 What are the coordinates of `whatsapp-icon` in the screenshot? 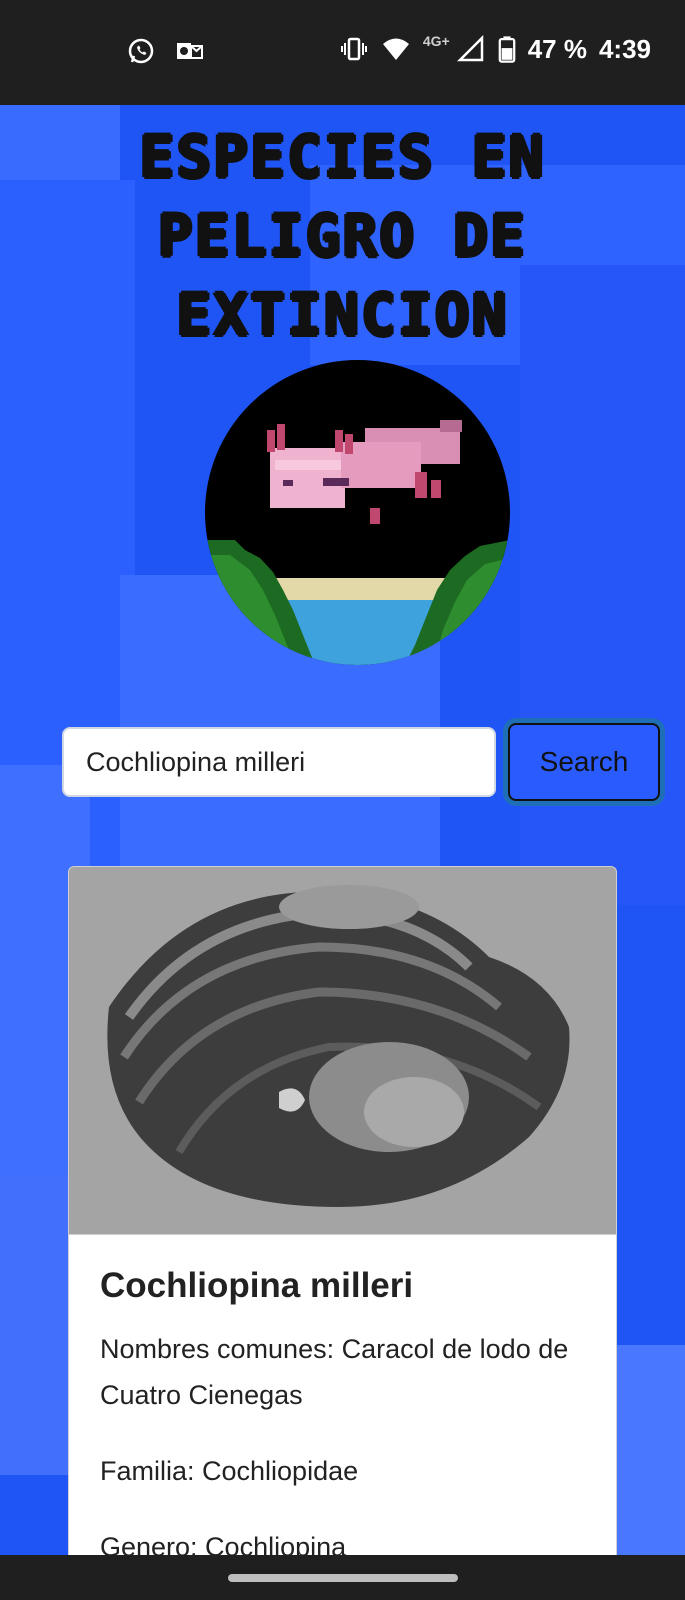 It's located at (141, 51).